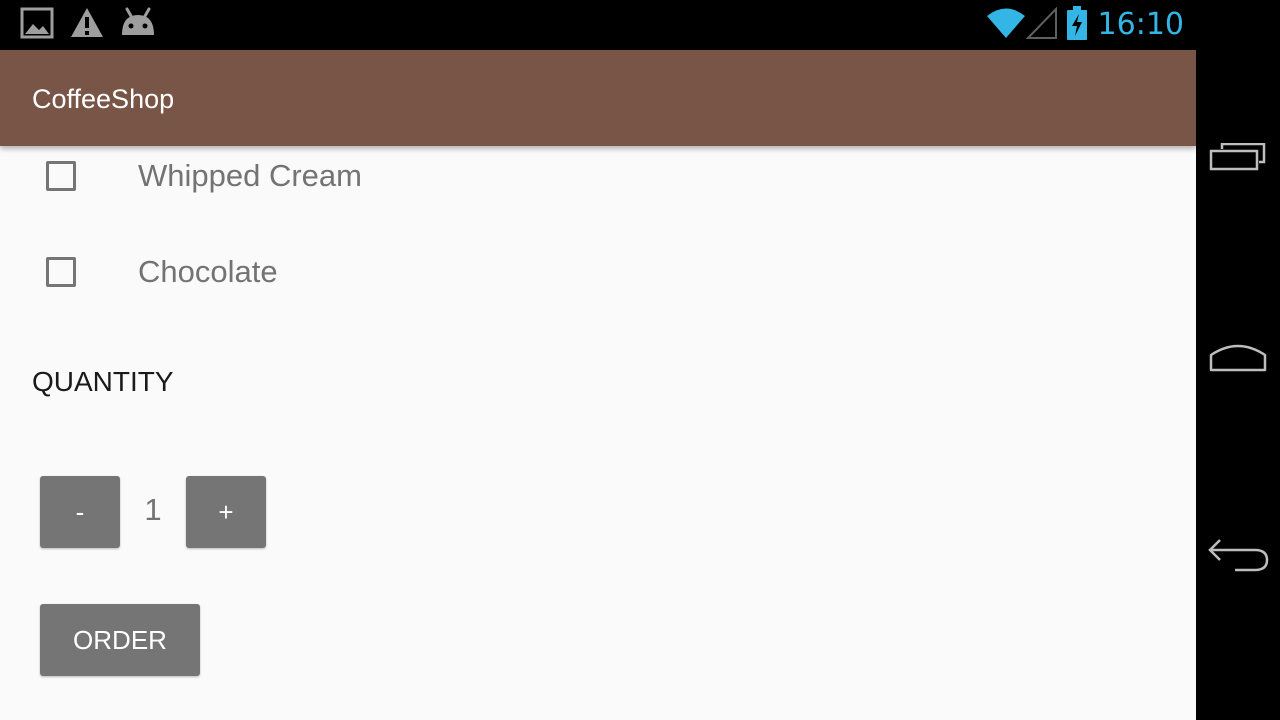 The image size is (1280, 720). What do you see at coordinates (61, 272) in the screenshot?
I see `chocolate-checkbox` at bounding box center [61, 272].